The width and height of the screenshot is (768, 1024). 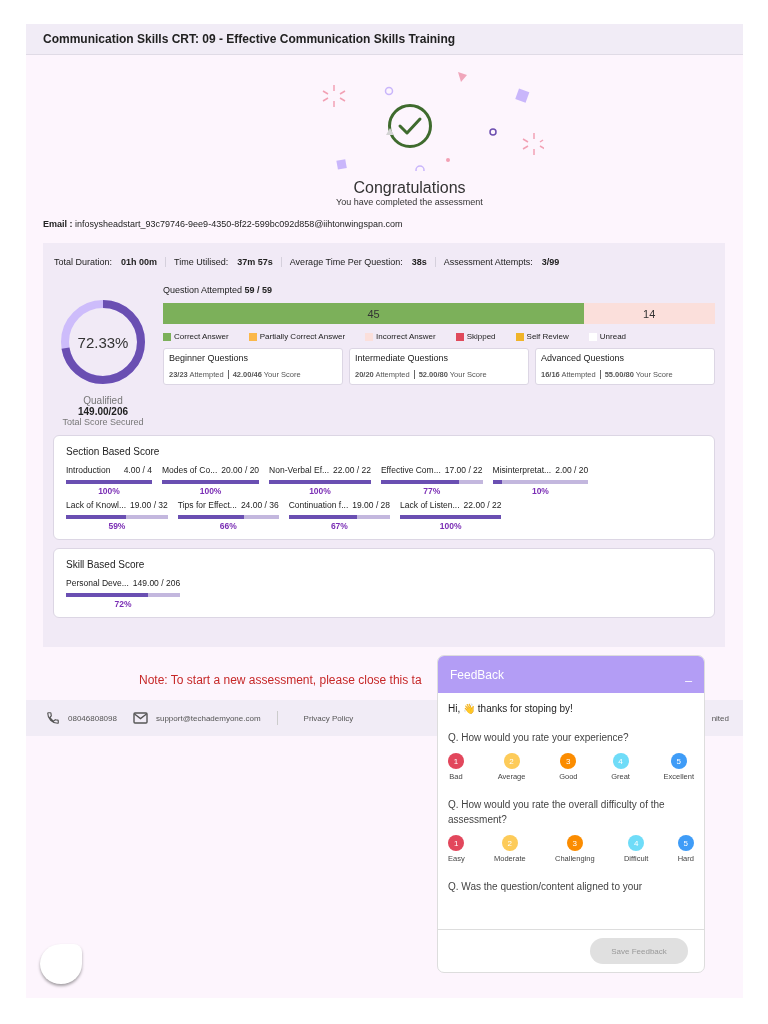 What do you see at coordinates (240, 470) in the screenshot?
I see `section-score: 20.00 / 20` at bounding box center [240, 470].